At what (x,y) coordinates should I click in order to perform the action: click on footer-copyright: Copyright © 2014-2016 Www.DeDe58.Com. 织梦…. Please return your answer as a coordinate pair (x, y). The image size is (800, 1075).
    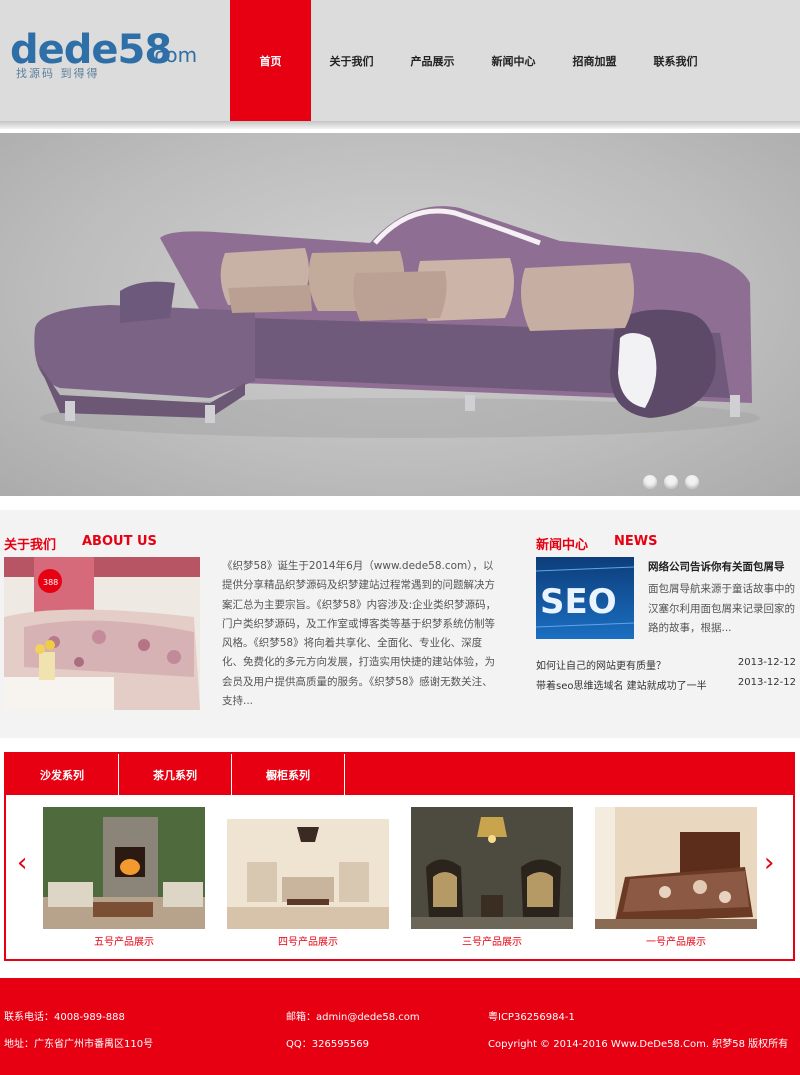
    Looking at the image, I should click on (638, 1044).